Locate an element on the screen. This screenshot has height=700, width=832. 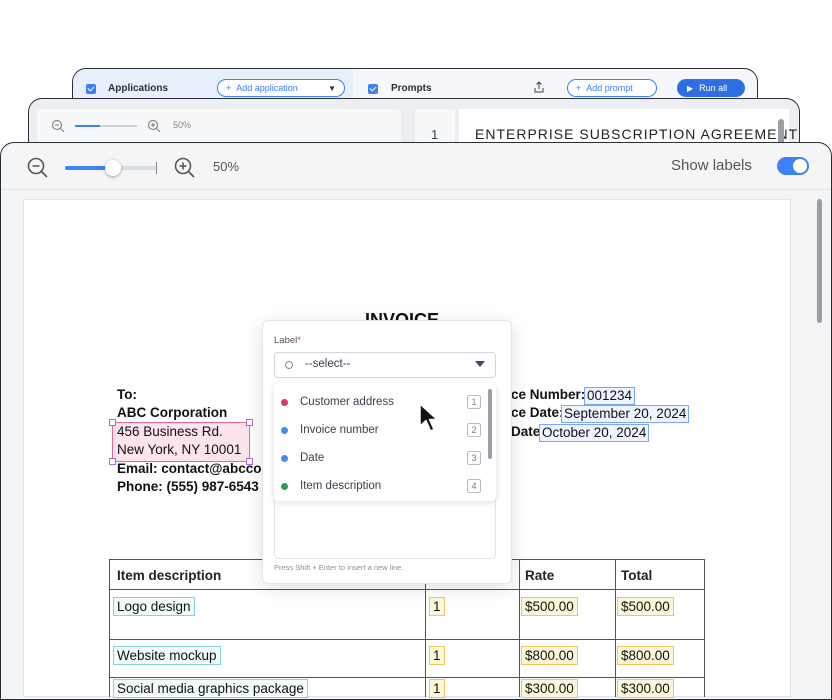
run-all-label: Run all is located at coordinates (713, 88).